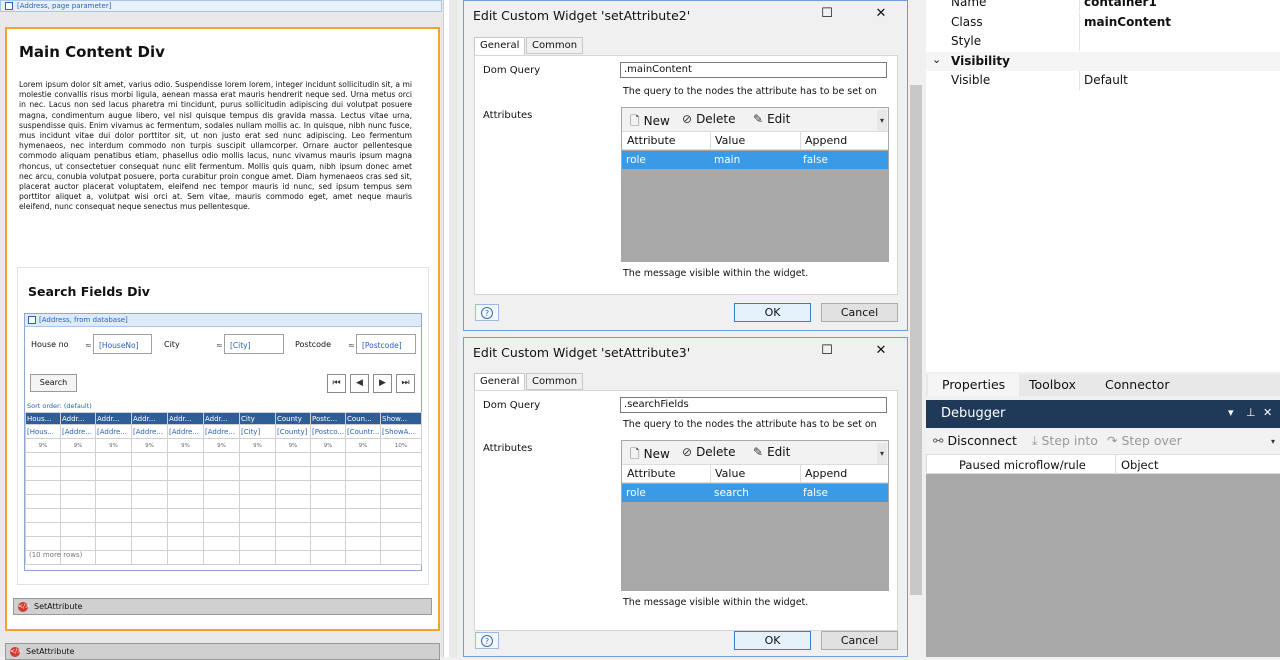 Image resolution: width=1280 pixels, height=660 pixels. I want to click on dom-query-input: .searchFields, so click(753, 405).